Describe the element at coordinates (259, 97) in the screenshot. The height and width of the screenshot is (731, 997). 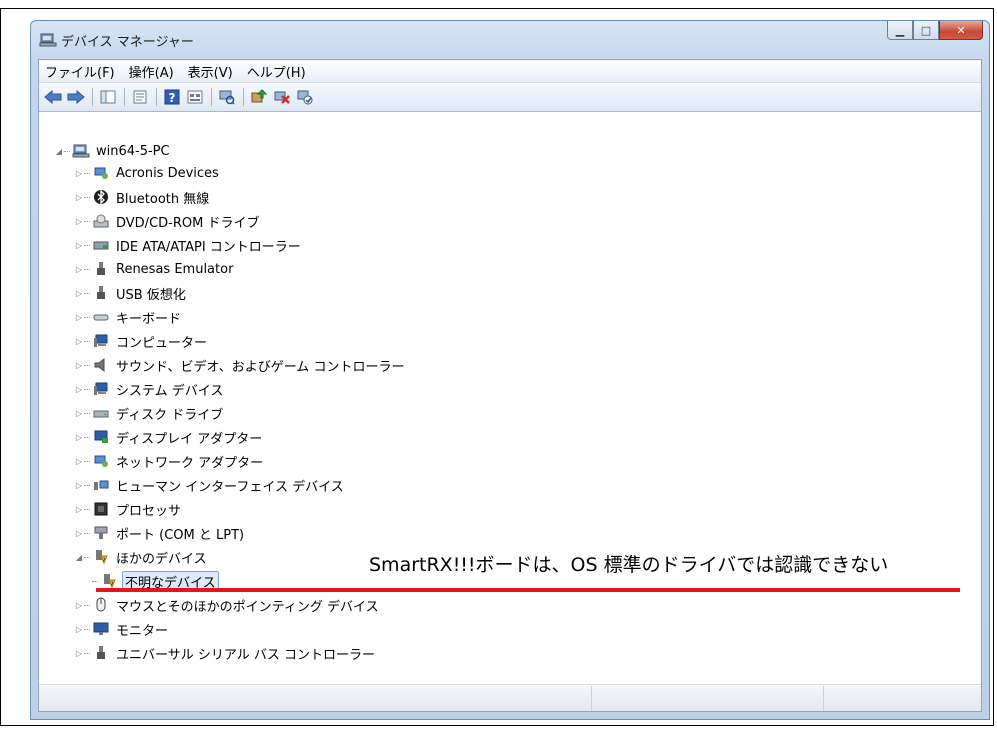
I see `update-driver-button` at that location.